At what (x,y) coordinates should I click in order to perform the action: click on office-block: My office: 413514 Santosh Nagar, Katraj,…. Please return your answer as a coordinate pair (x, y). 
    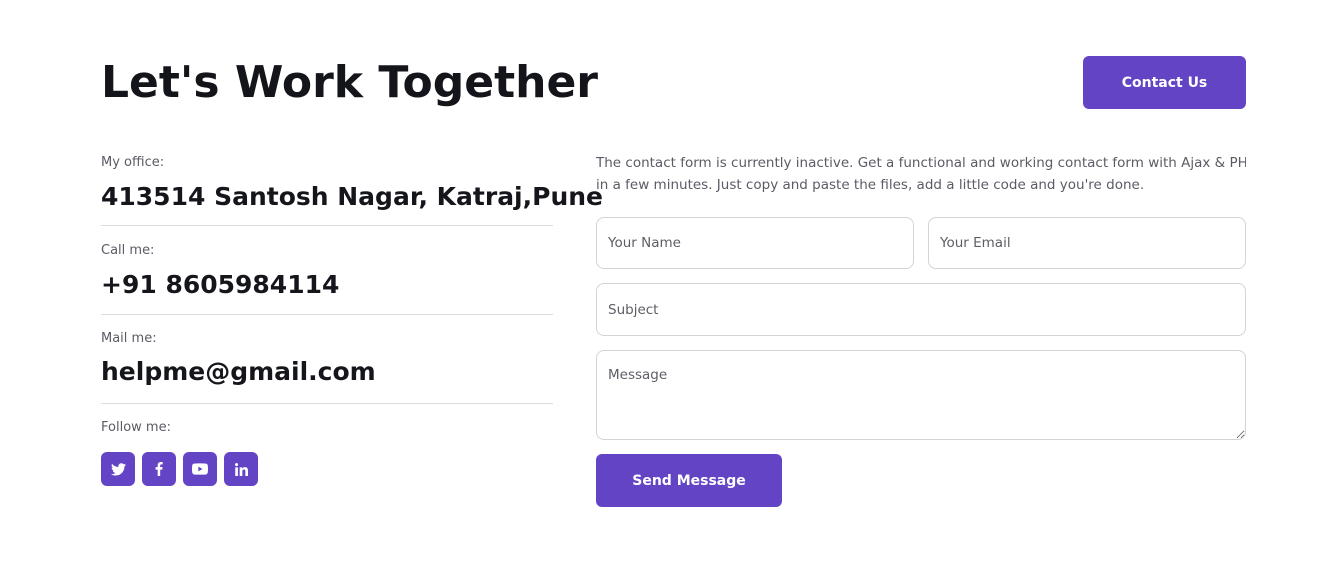
    Looking at the image, I should click on (352, 189).